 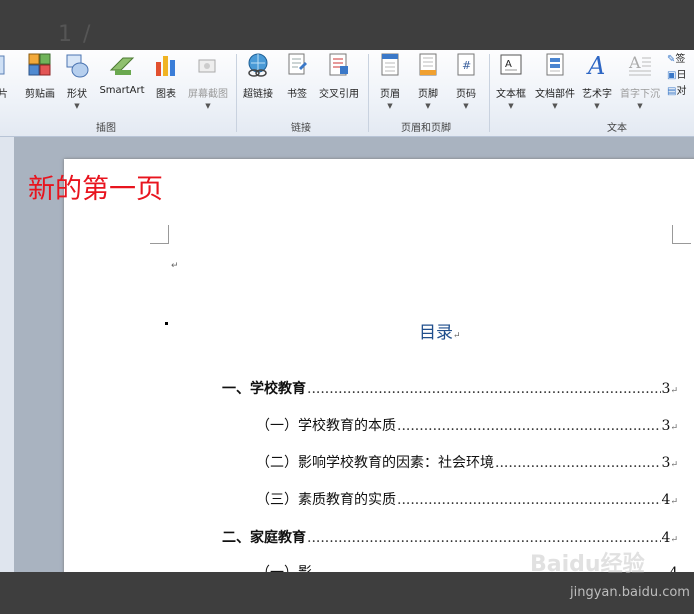 I want to click on footer-button: 页脚 ▼, so click(x=428, y=85).